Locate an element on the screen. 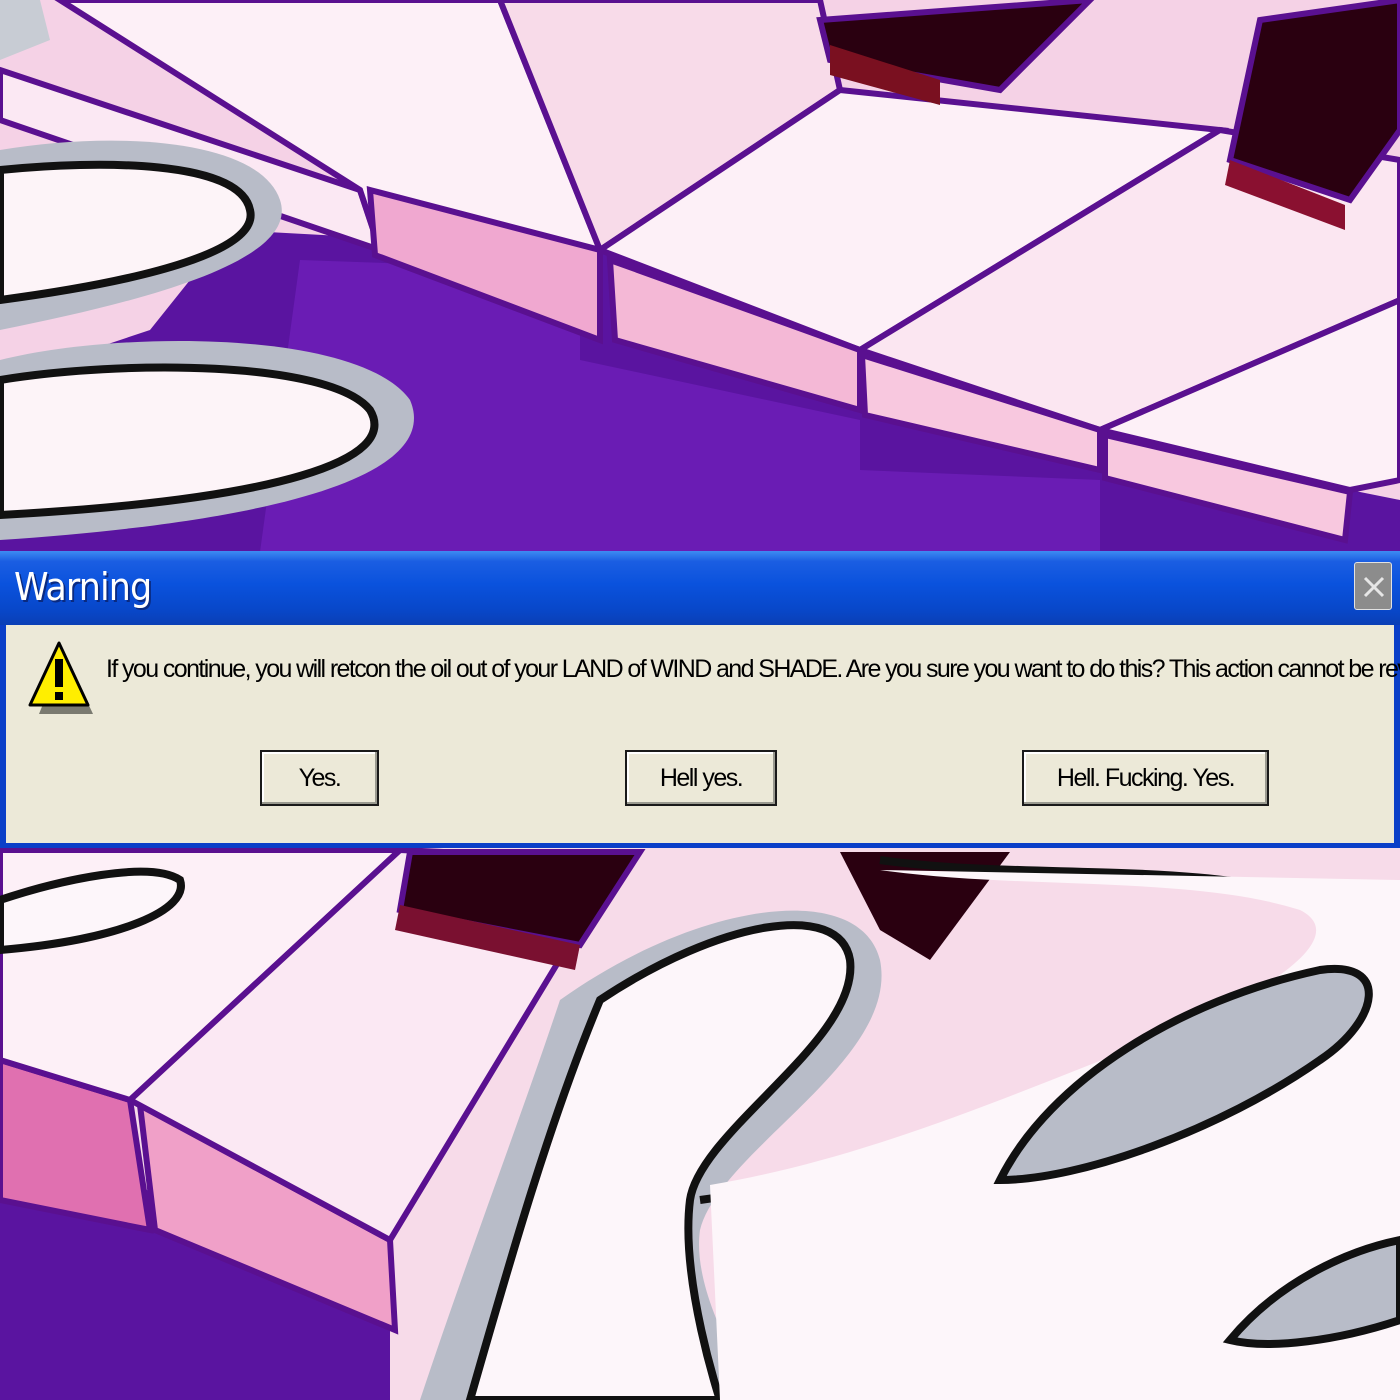 The height and width of the screenshot is (1400, 1400). yes-button: Yes. is located at coordinates (319, 778).